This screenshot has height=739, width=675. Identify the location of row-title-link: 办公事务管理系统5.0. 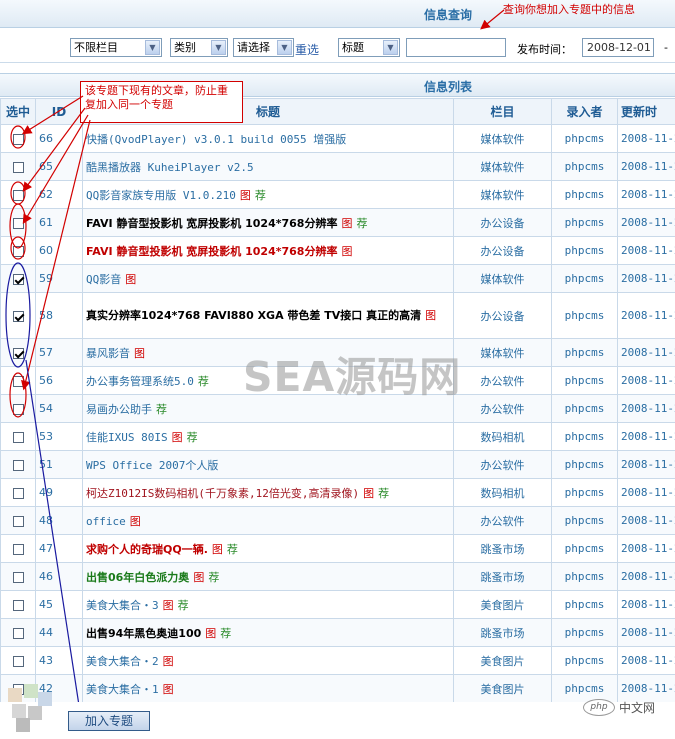
(140, 381).